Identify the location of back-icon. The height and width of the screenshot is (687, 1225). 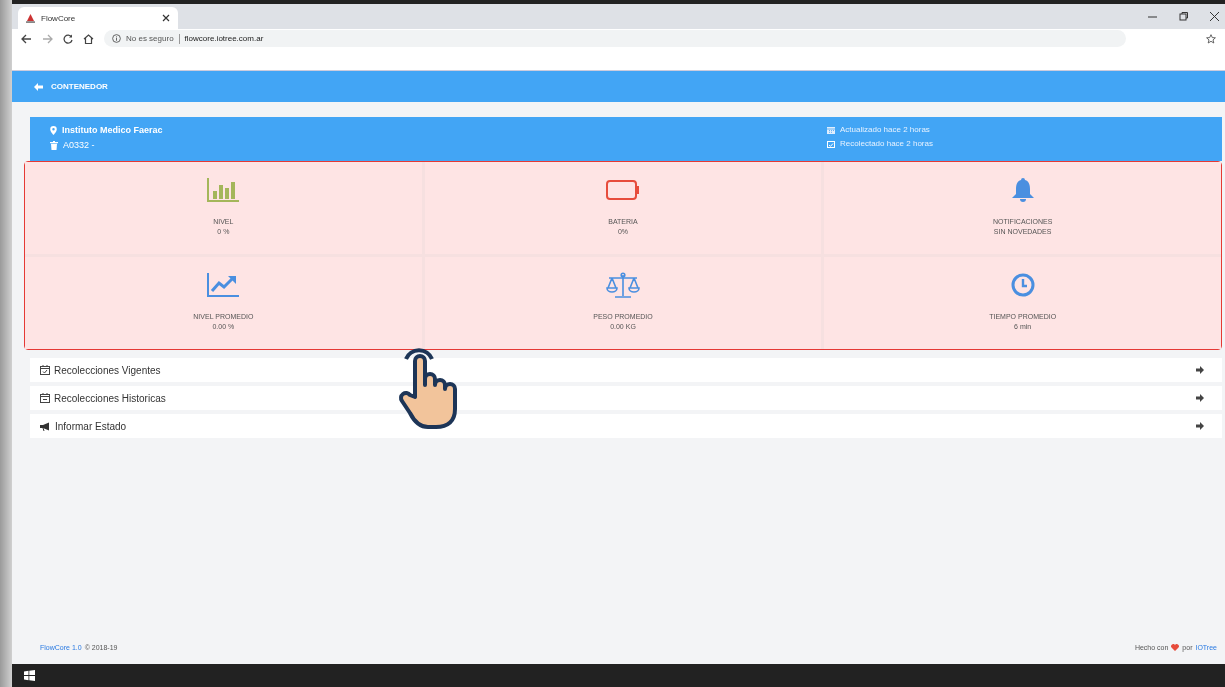
(26, 38).